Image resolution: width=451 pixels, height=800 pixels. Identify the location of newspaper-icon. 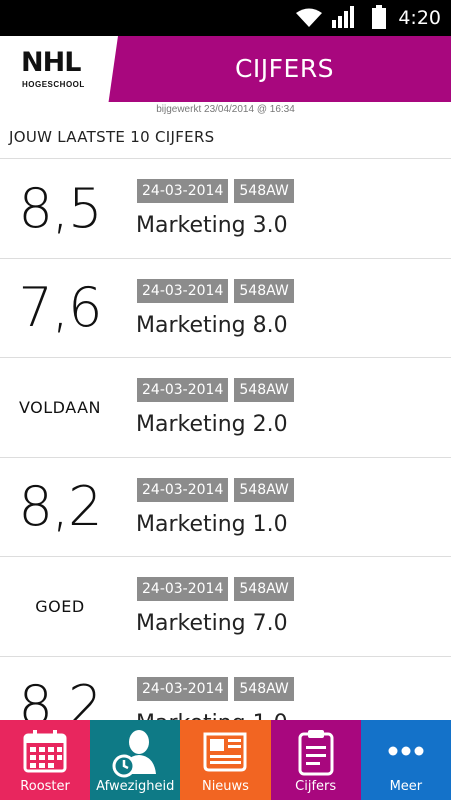
(225, 752).